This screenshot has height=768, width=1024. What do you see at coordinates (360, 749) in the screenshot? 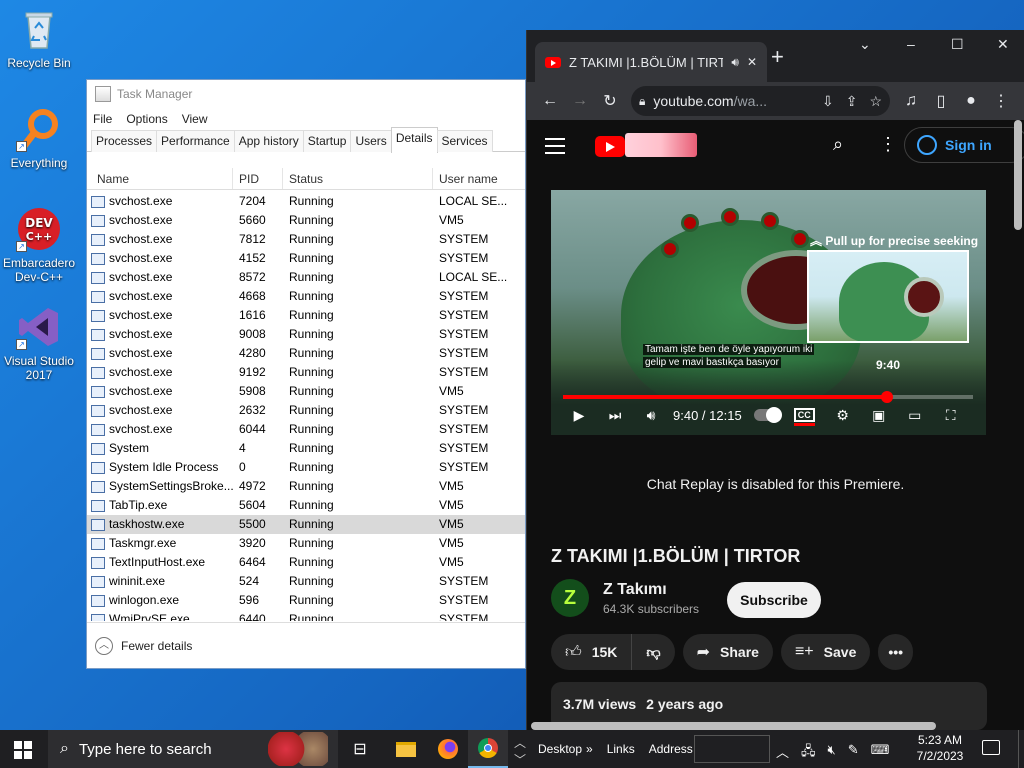
I see `task-view-icon: ⊟` at bounding box center [360, 749].